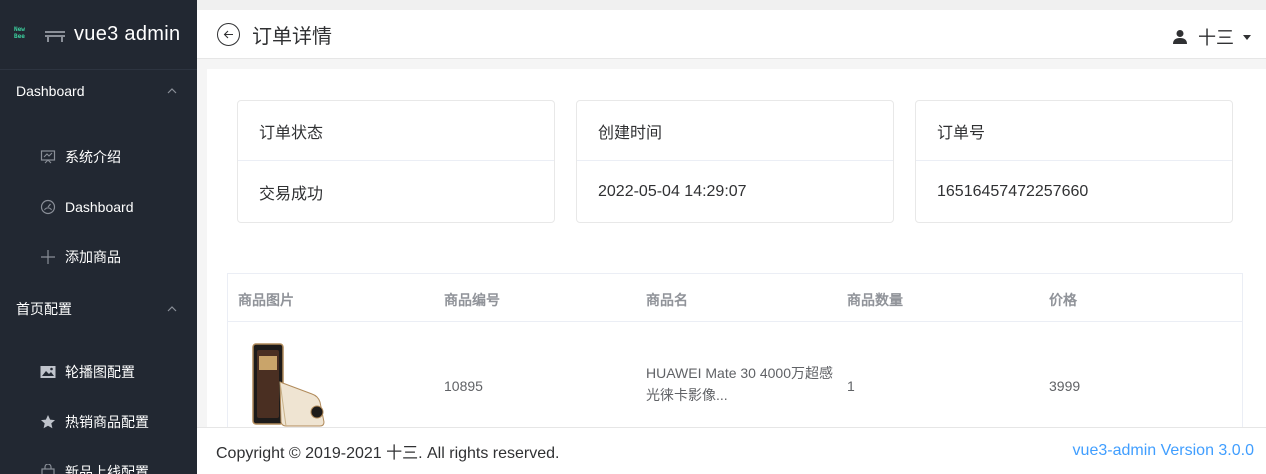 Image resolution: width=1266 pixels, height=474 pixels. Describe the element at coordinates (1065, 386) in the screenshot. I see `goods-price-cell: 3999` at that location.